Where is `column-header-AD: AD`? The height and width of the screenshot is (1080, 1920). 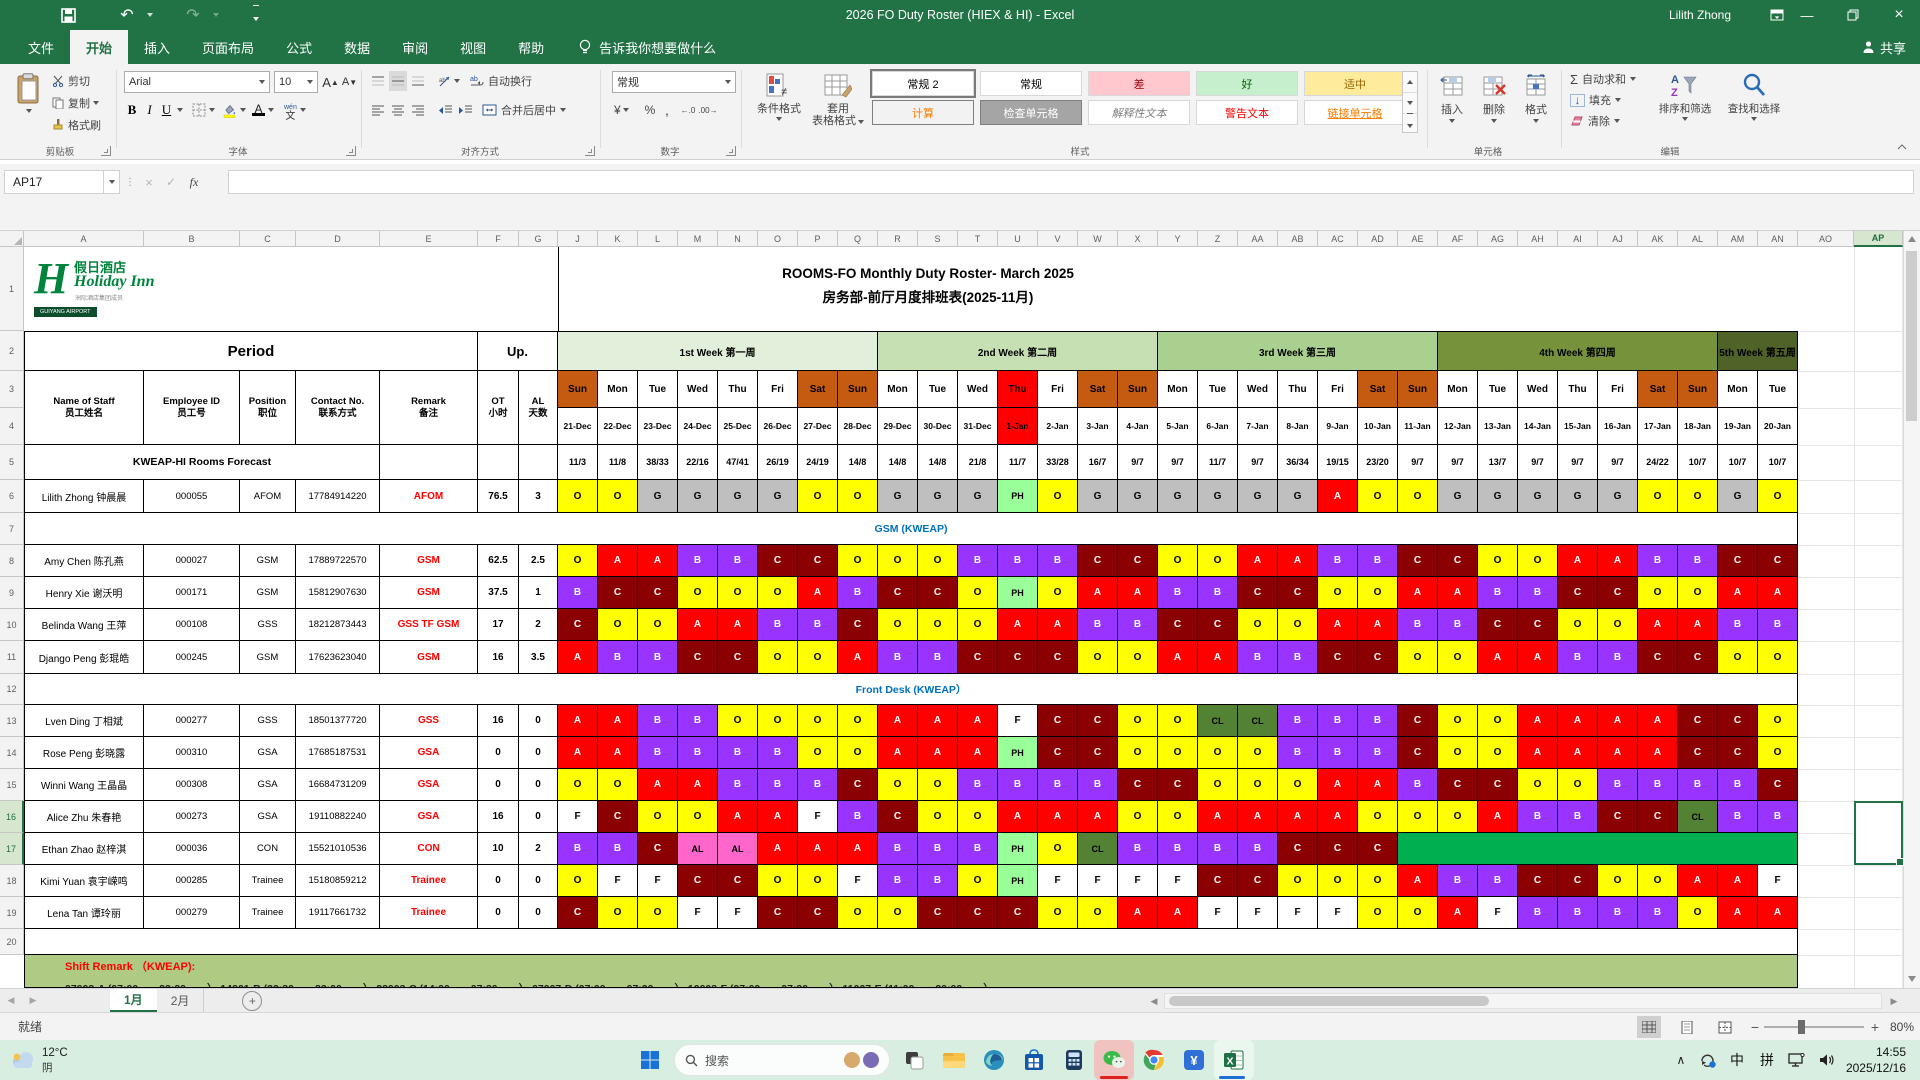 column-header-AD: AD is located at coordinates (1378, 239).